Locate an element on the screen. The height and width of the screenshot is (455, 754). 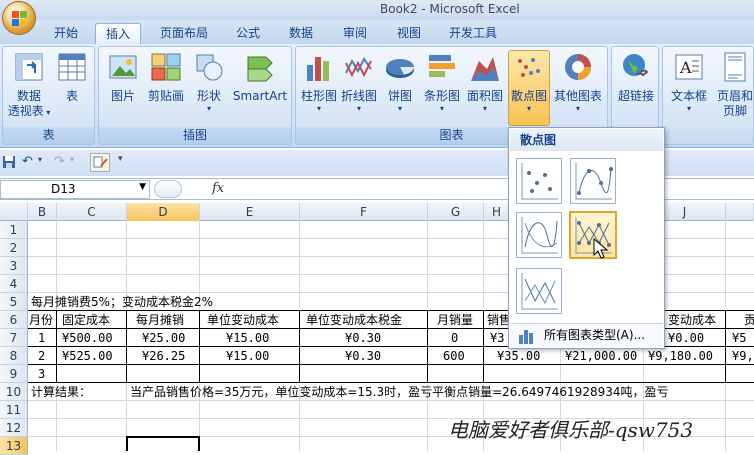
formula-input is located at coordinates (471, 189).